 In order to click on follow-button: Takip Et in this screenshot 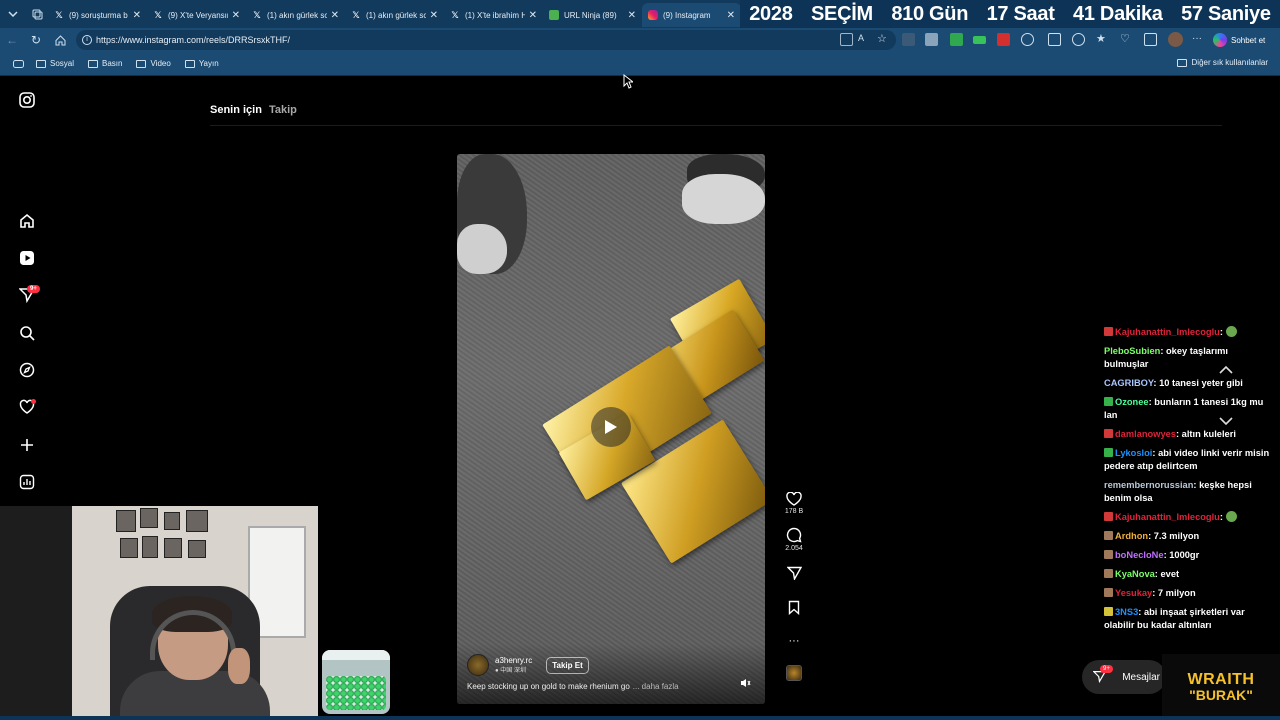, I will do `click(567, 665)`.